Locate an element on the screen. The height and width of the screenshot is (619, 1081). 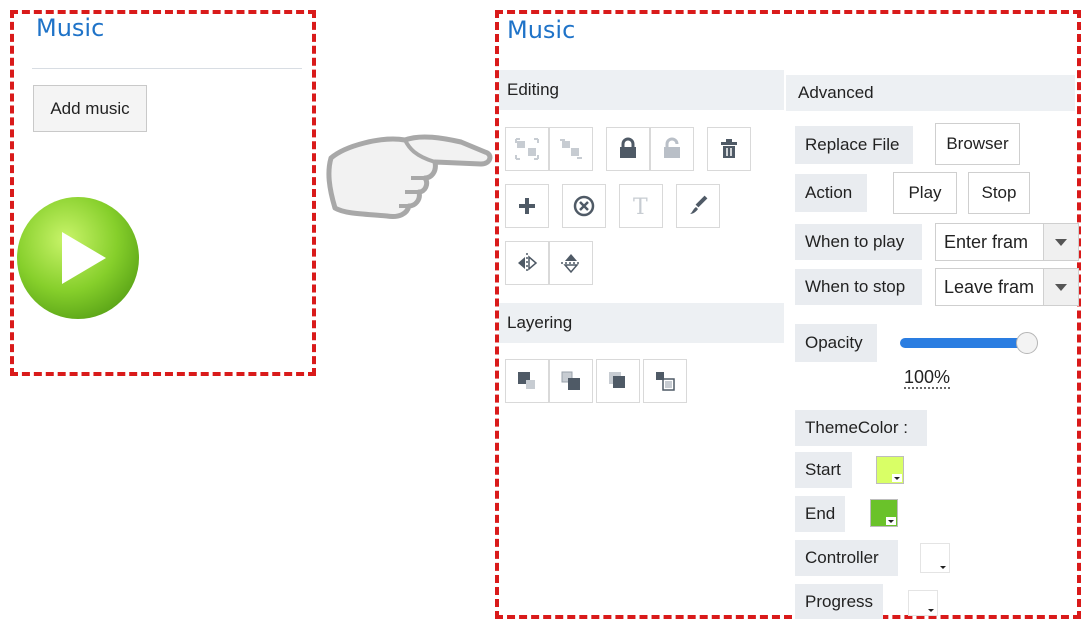
lock-tool-button is located at coordinates (628, 149).